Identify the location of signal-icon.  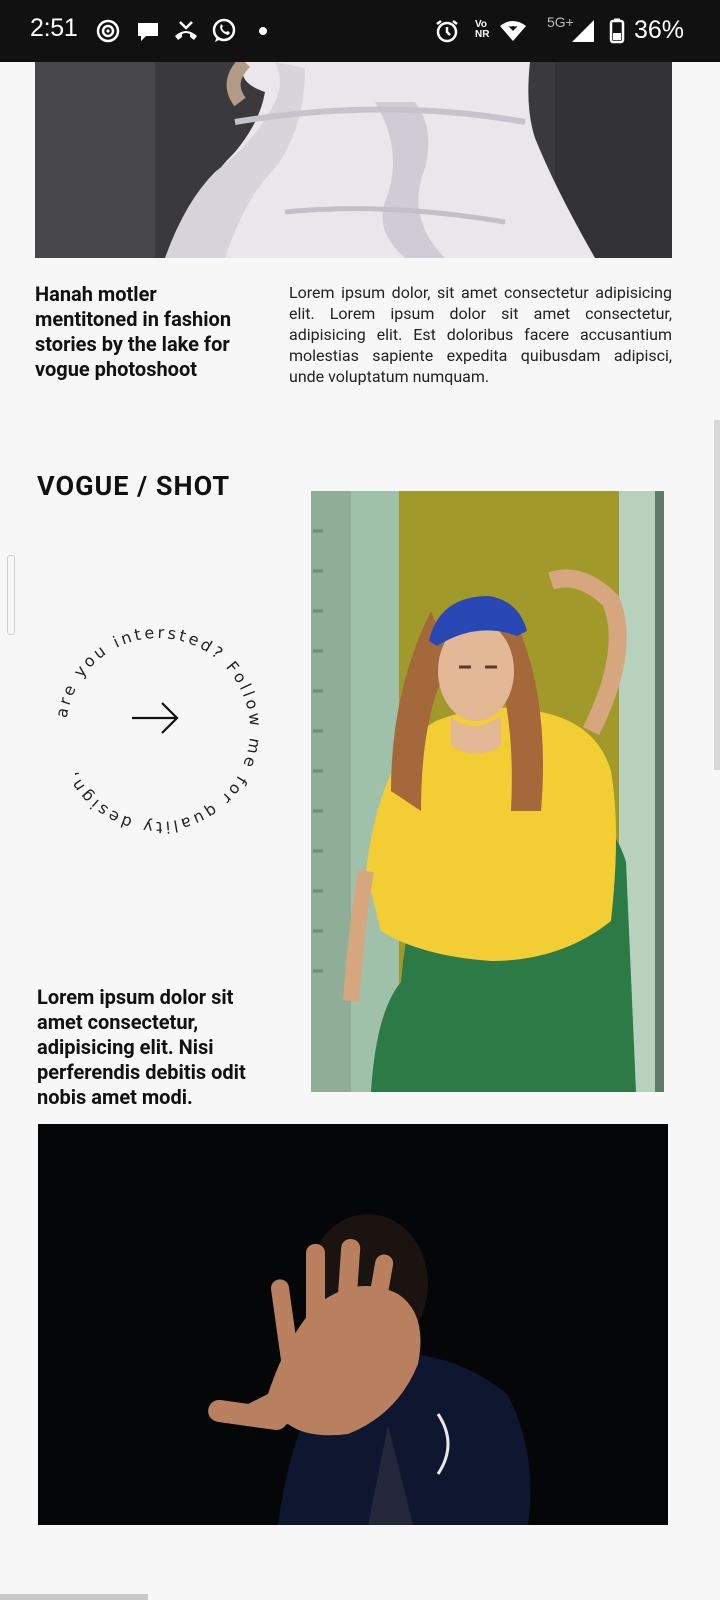
(583, 31).